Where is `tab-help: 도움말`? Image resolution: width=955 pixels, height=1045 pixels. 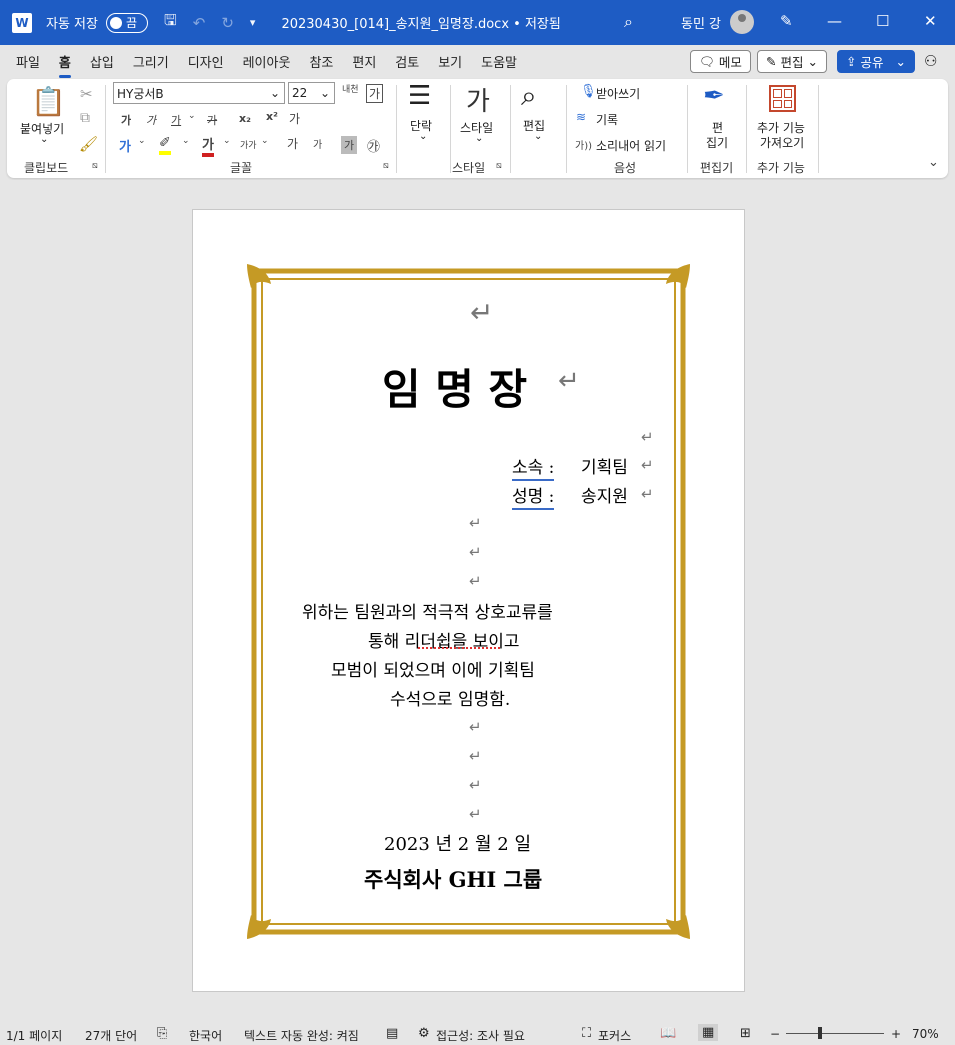 tab-help: 도움말 is located at coordinates (499, 61).